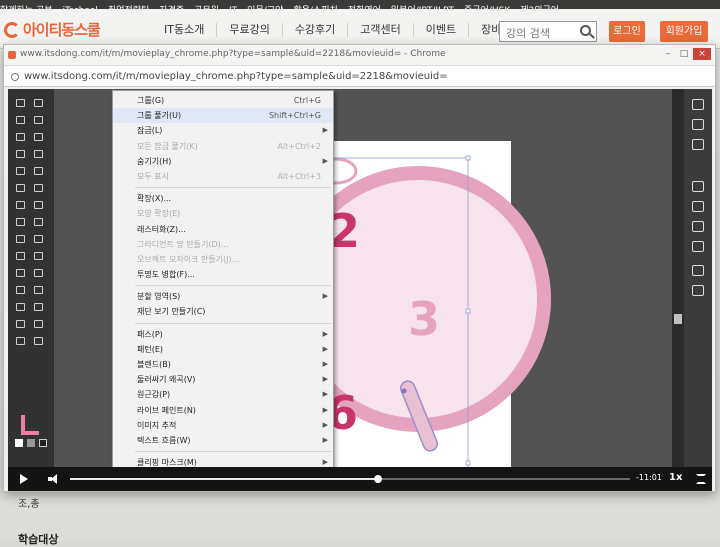 This screenshot has height=547, width=720. What do you see at coordinates (150, 131) in the screenshot?
I see `menu-item-label: 잠금(L)` at bounding box center [150, 131].